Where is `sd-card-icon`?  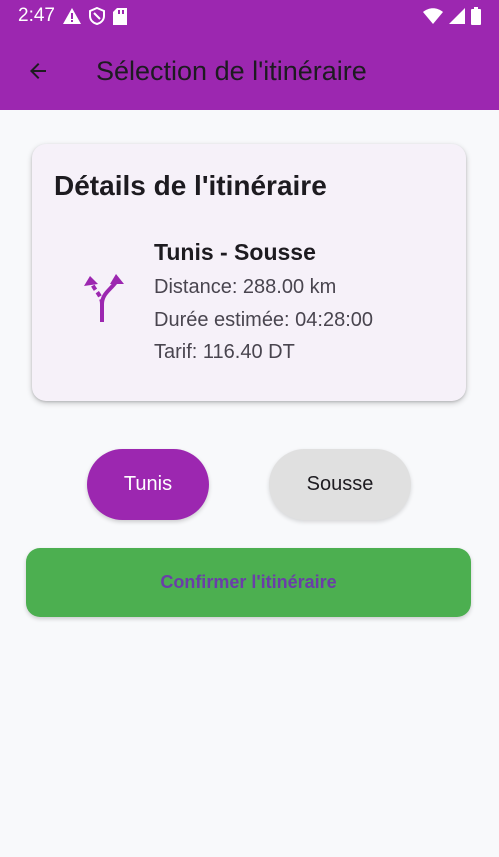
sd-card-icon is located at coordinates (119, 16).